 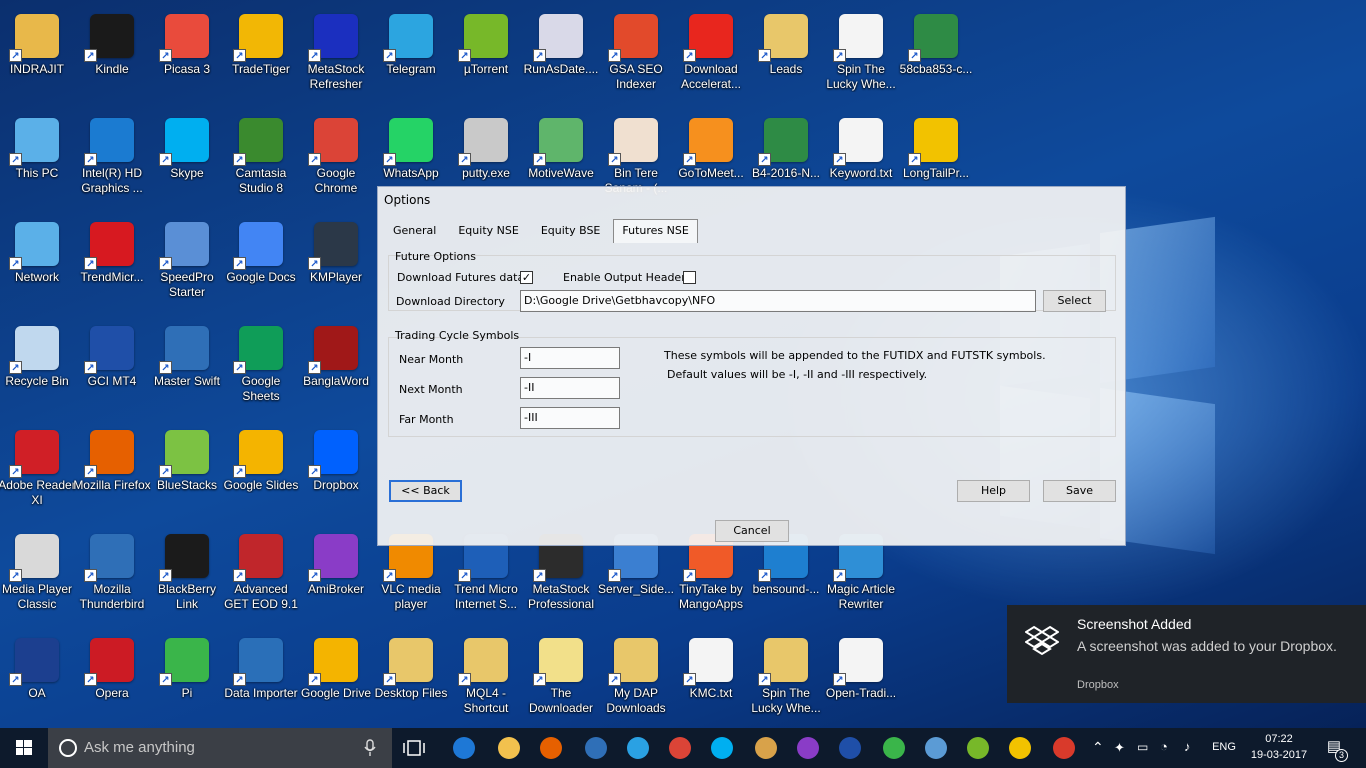 I want to click on save-button: Save, so click(x=1079, y=491).